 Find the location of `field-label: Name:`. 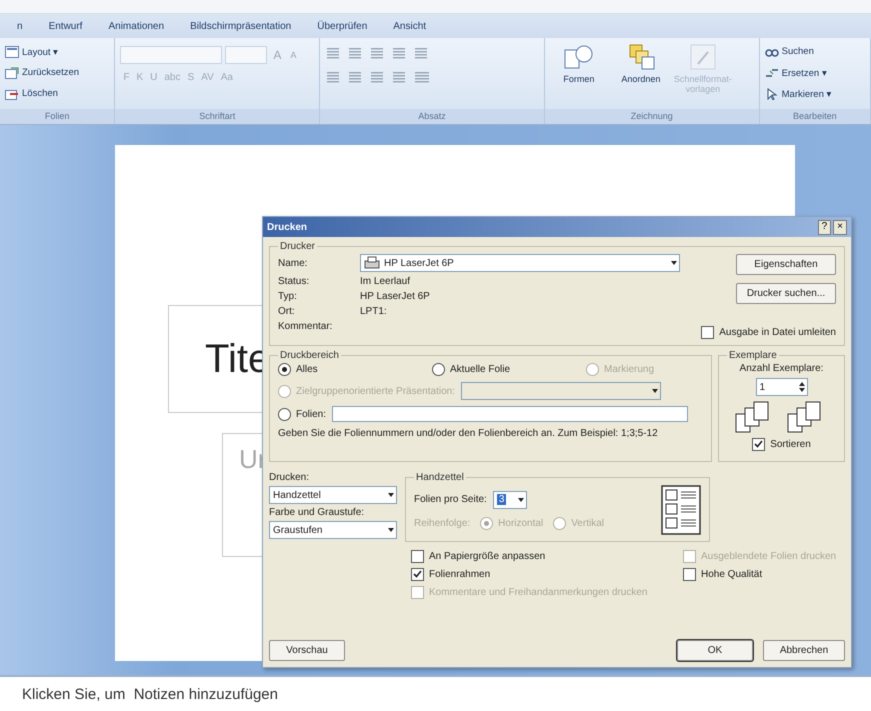

field-label: Name: is located at coordinates (293, 263).